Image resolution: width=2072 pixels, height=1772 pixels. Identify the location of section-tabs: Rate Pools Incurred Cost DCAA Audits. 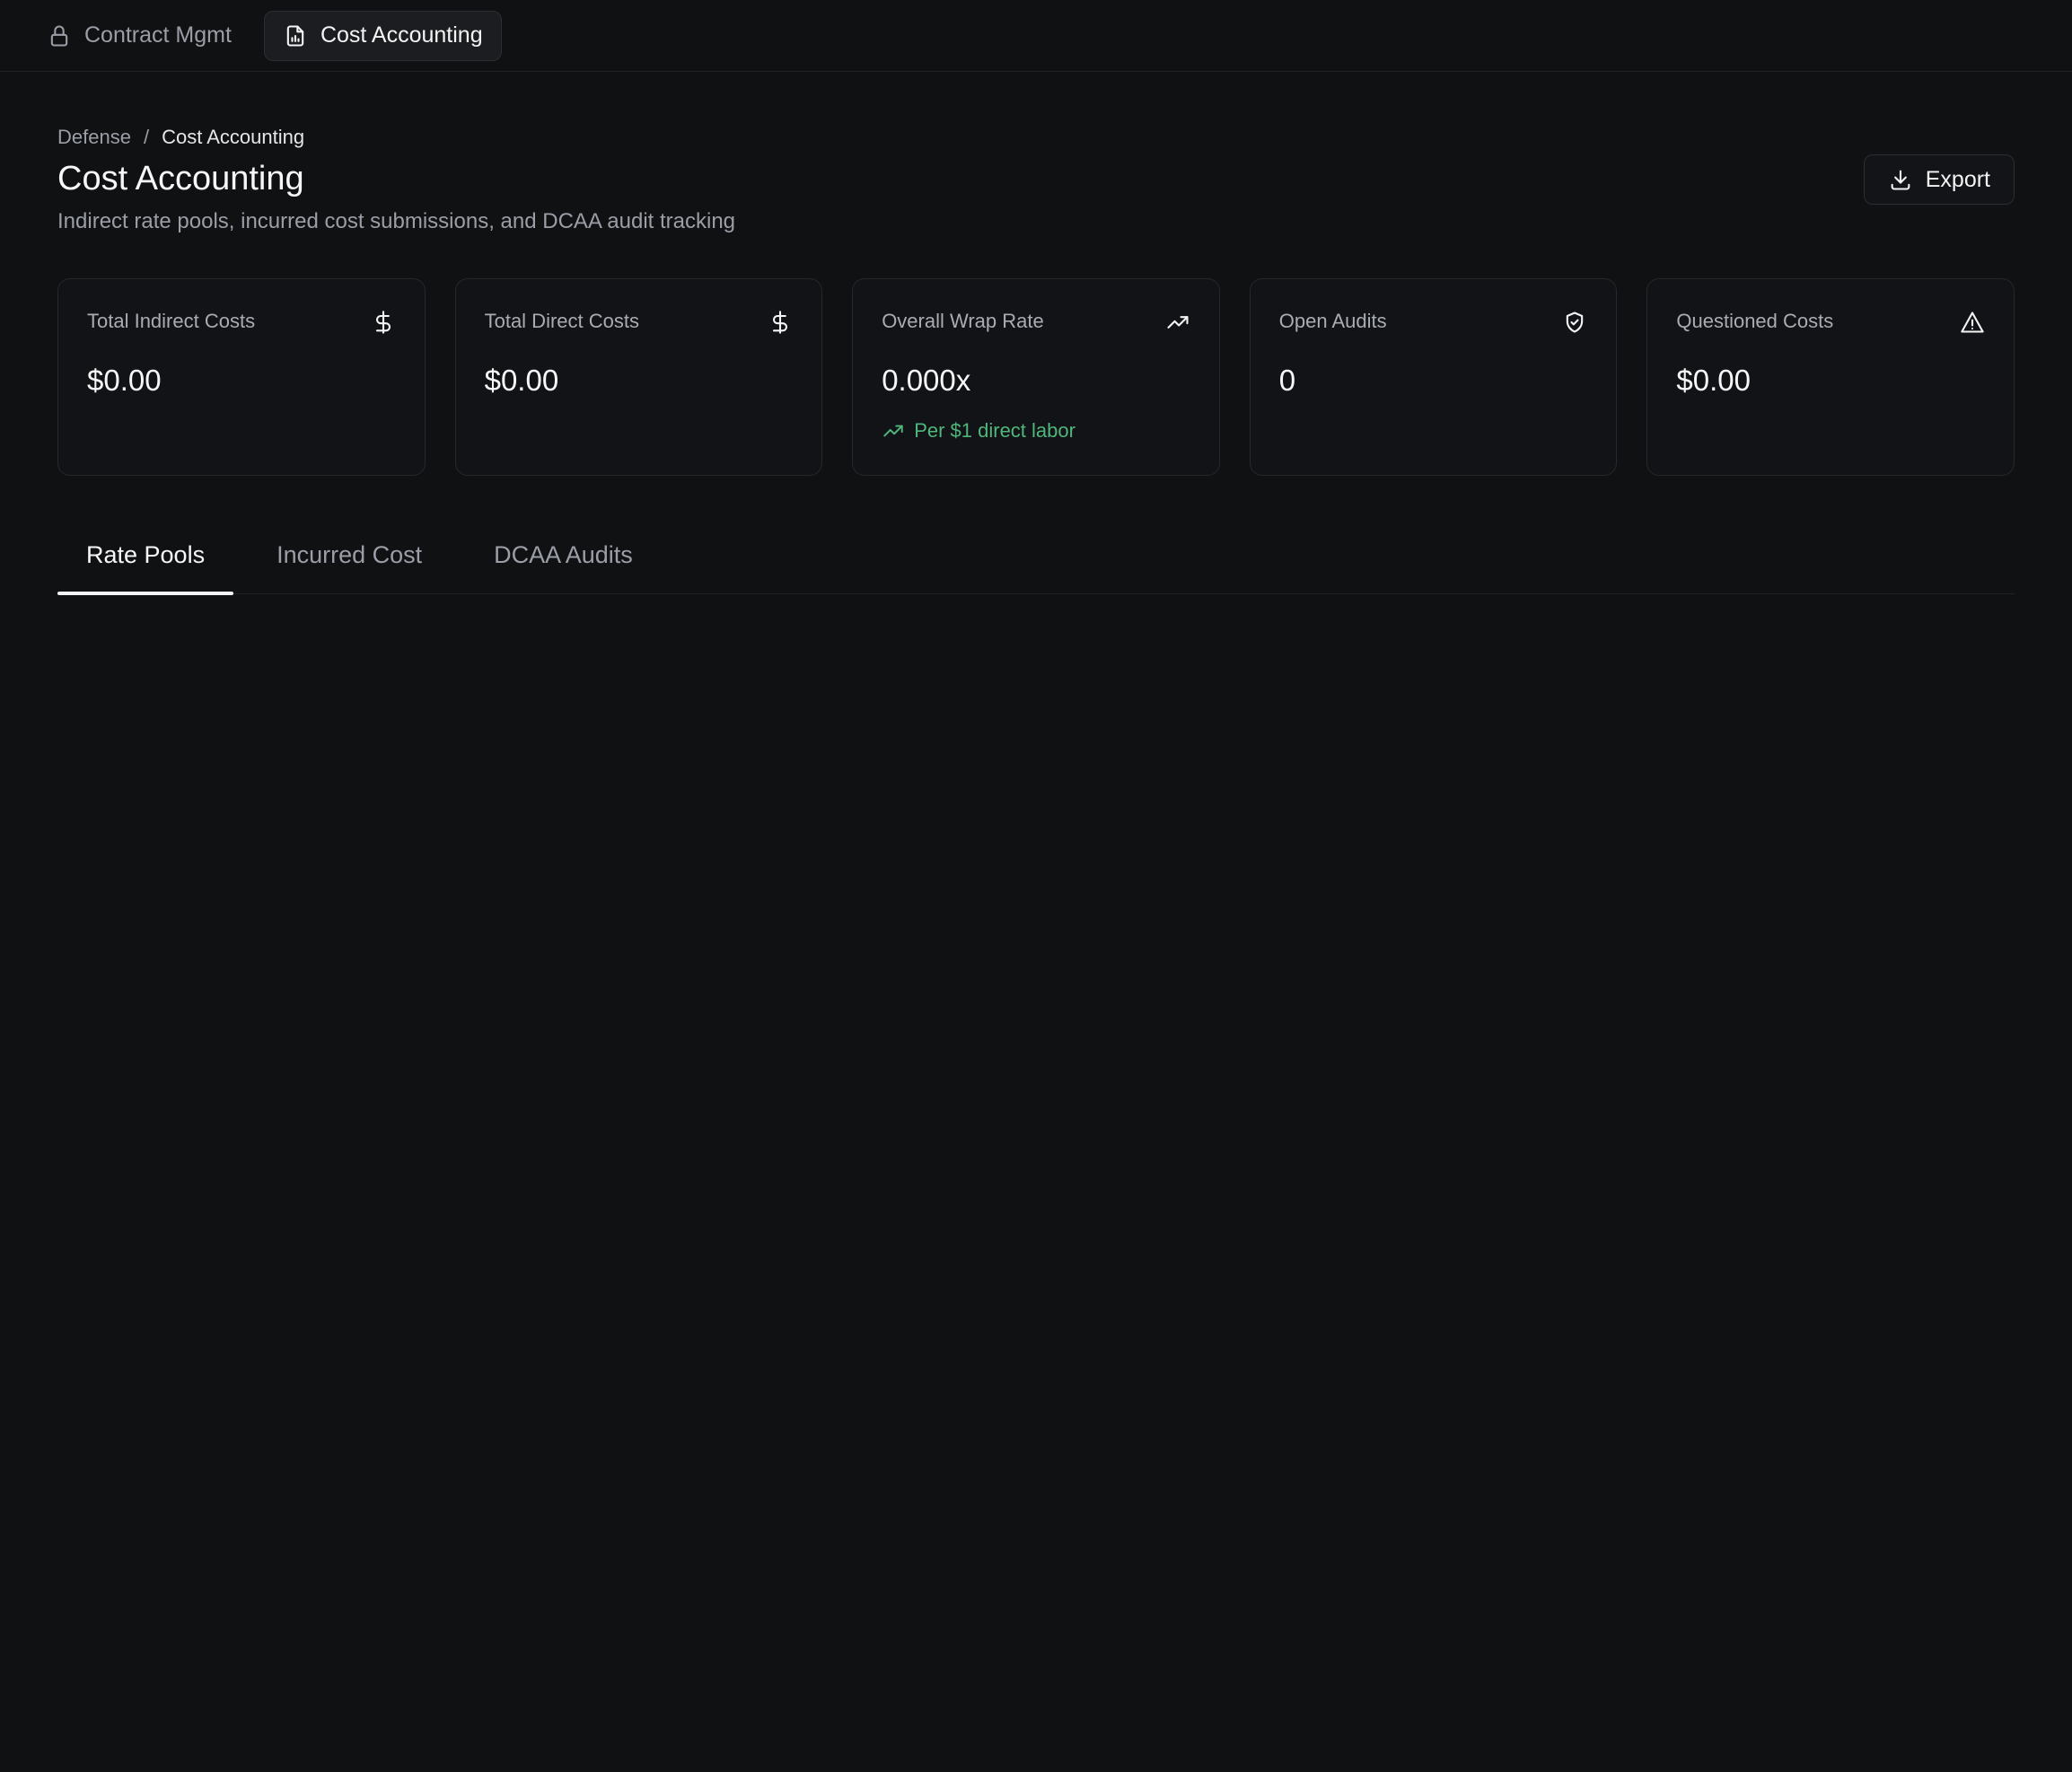
(1036, 555).